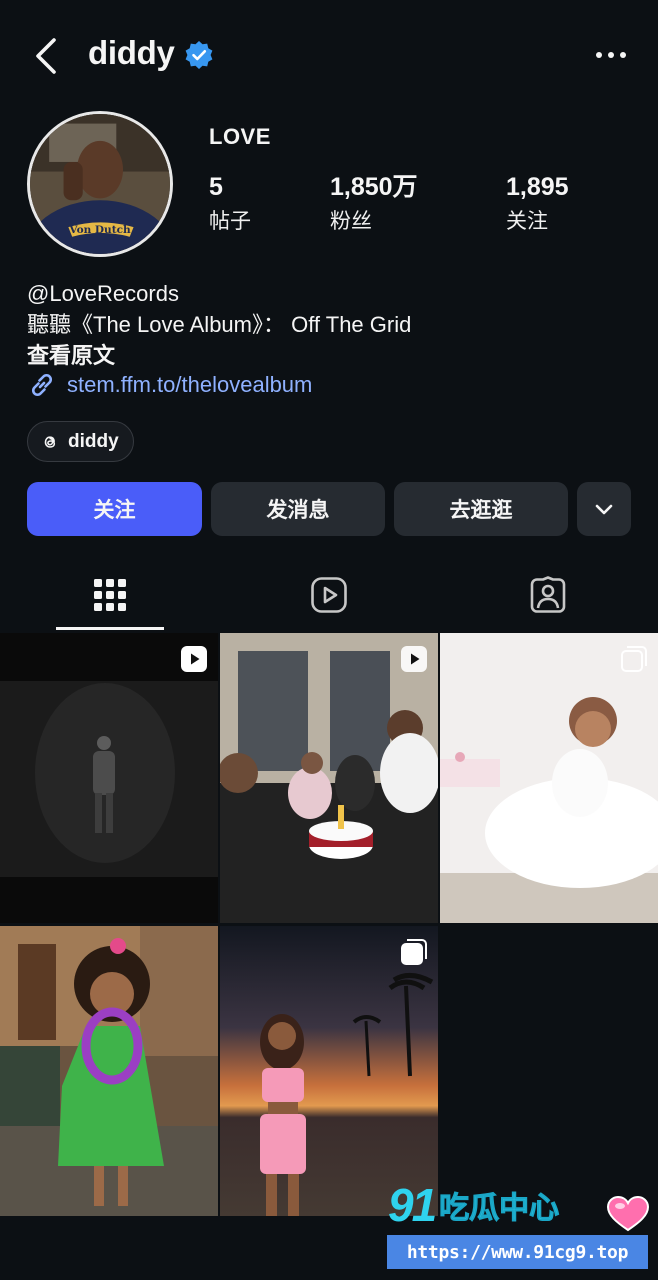 The height and width of the screenshot is (1280, 658). What do you see at coordinates (298, 509) in the screenshot?
I see `message-button: 发消息` at bounding box center [298, 509].